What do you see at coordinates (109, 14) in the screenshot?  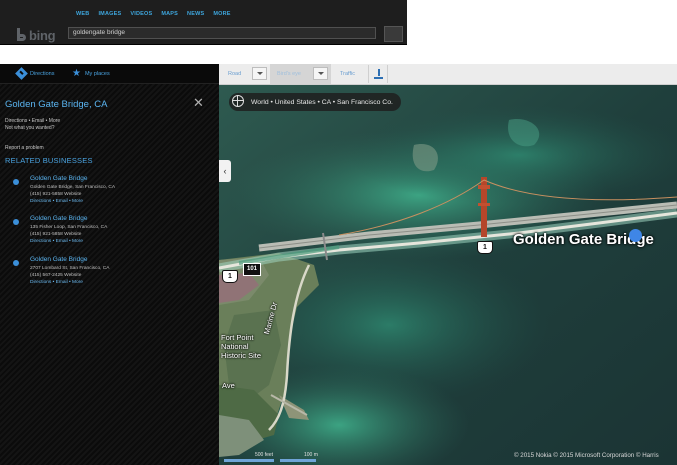 I see `nav-images: IMAGES` at bounding box center [109, 14].